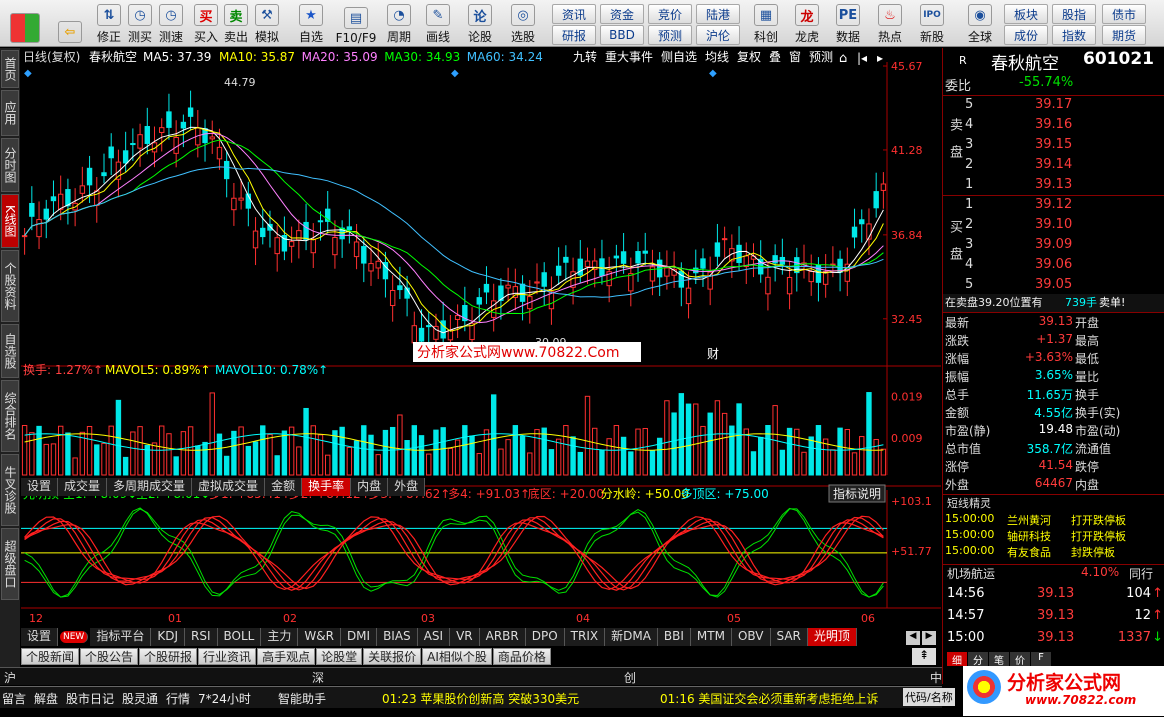 The width and height of the screenshot is (1164, 717). I want to click on short-stock: 兰州黄河, so click(1029, 520).